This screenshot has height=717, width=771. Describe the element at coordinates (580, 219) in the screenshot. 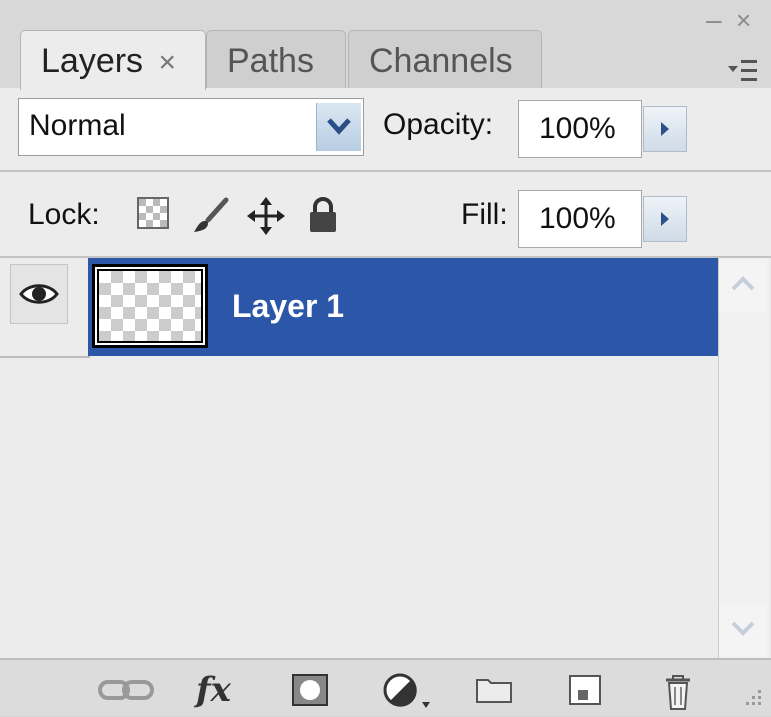

I see `fill-input: 100%` at that location.